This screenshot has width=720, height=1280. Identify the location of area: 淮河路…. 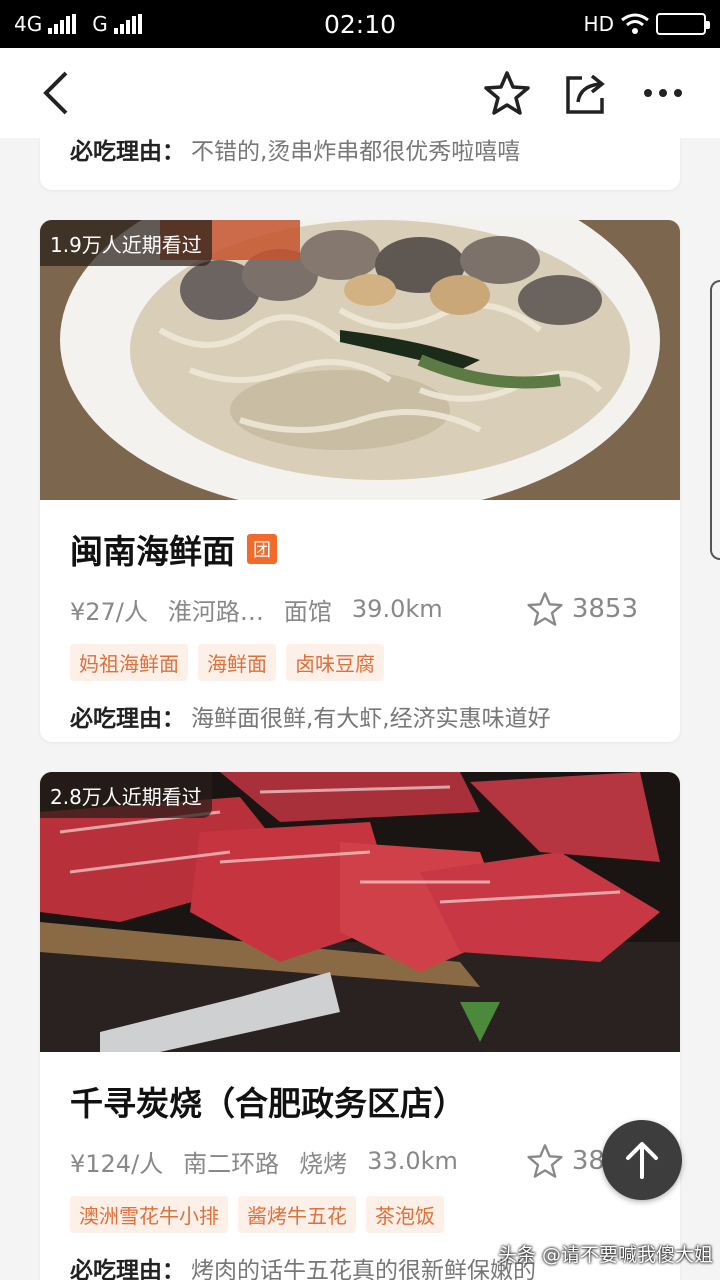
(215, 611).